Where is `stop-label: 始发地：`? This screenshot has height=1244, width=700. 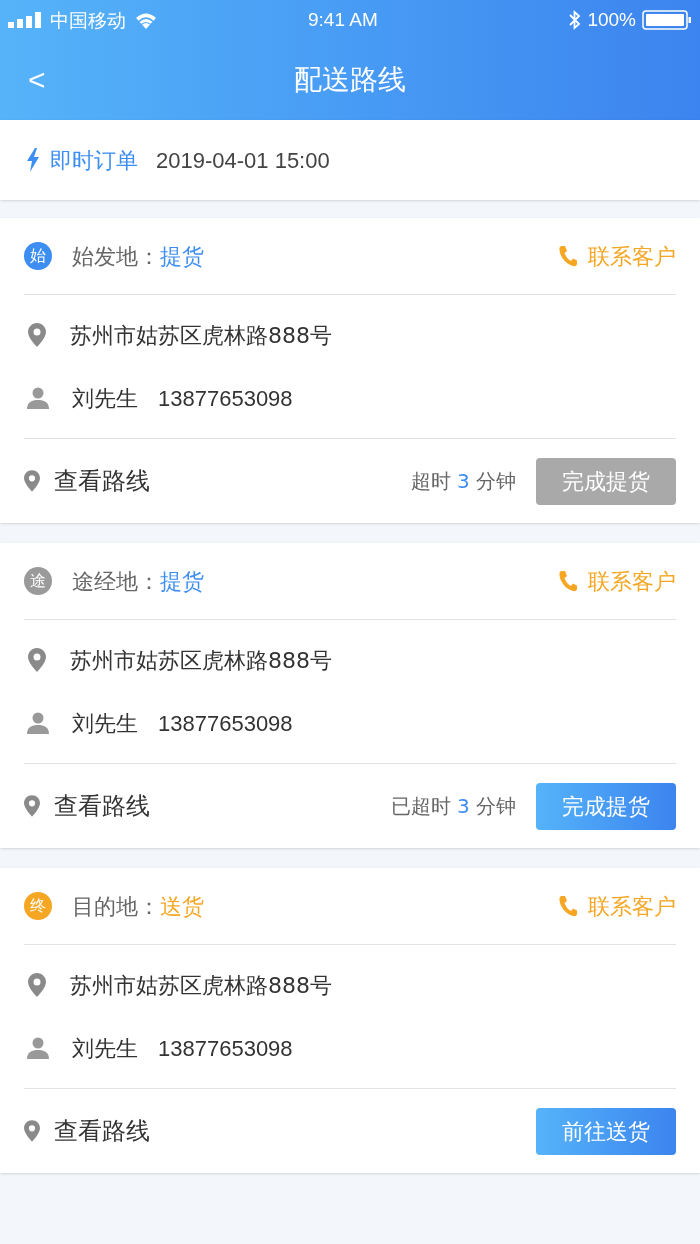 stop-label: 始发地： is located at coordinates (116, 256).